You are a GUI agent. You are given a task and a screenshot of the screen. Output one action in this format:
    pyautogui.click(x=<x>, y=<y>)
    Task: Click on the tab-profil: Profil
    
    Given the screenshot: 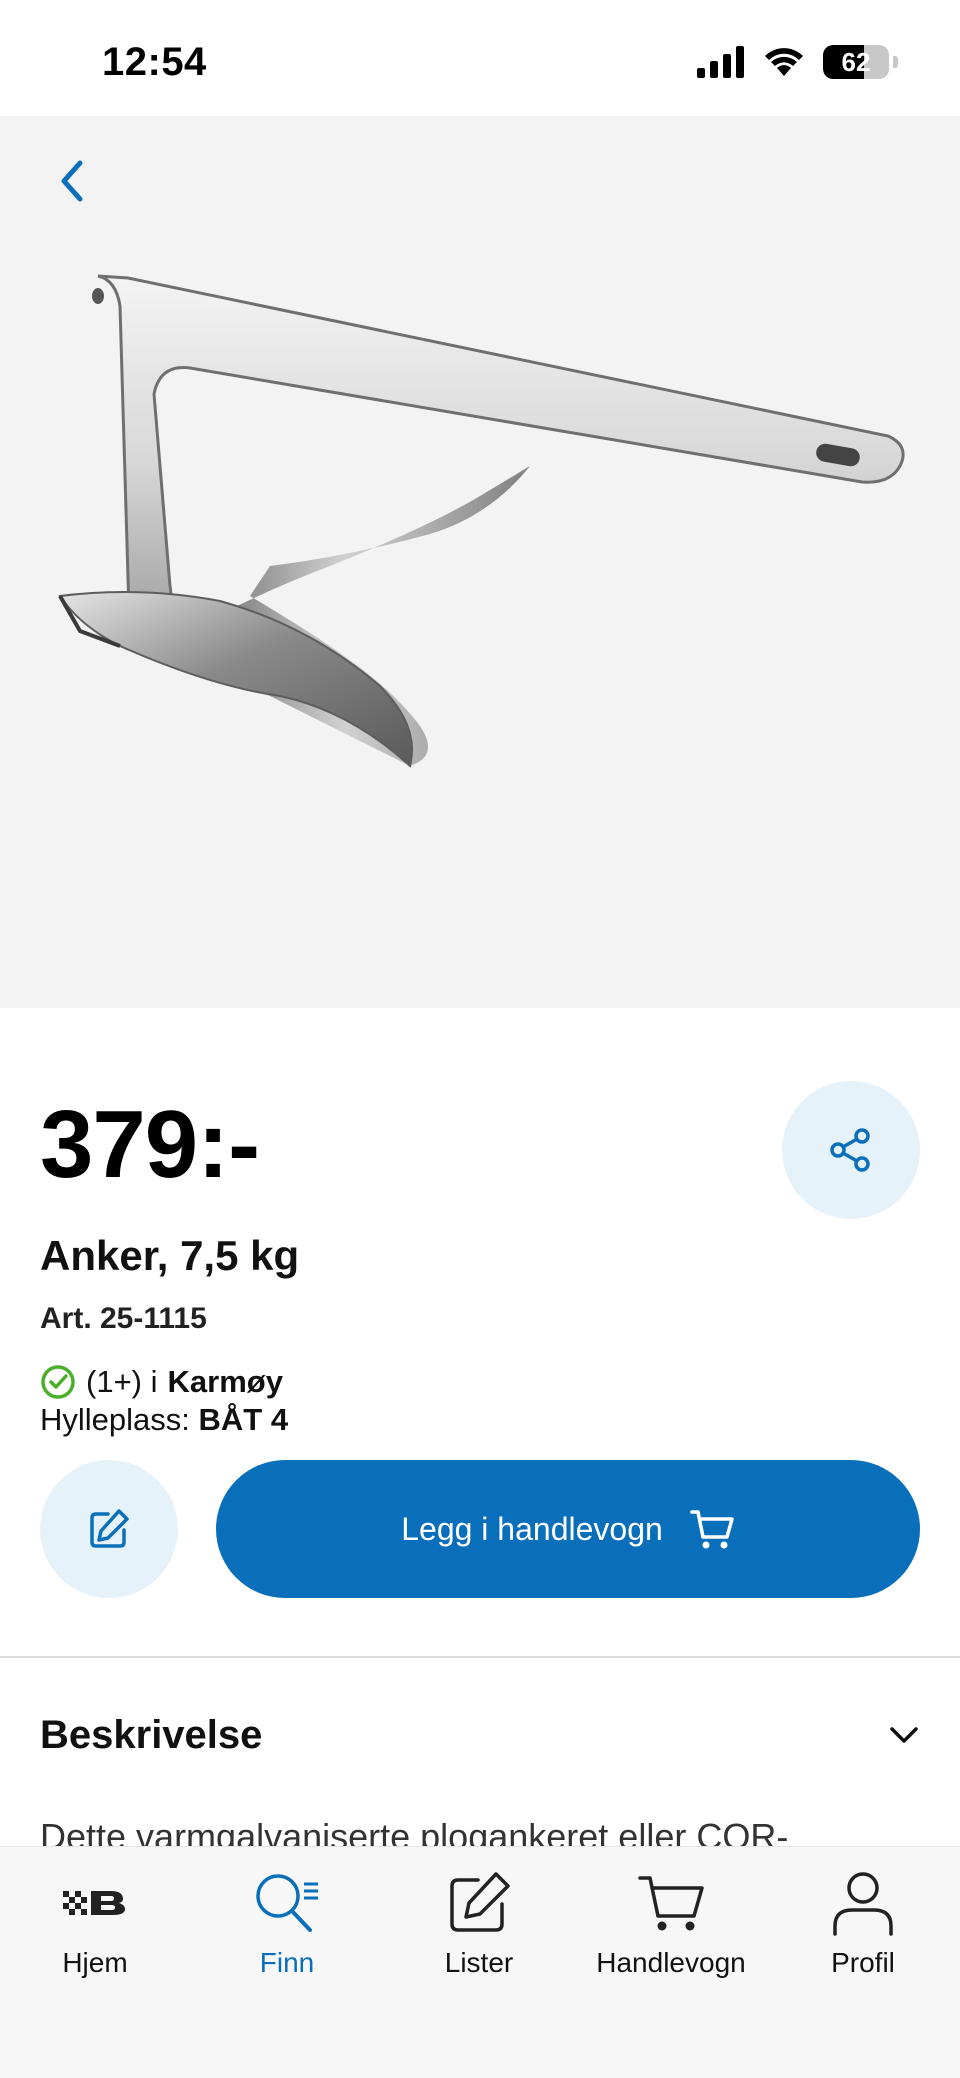 What is the action you would take?
    pyautogui.click(x=863, y=1927)
    